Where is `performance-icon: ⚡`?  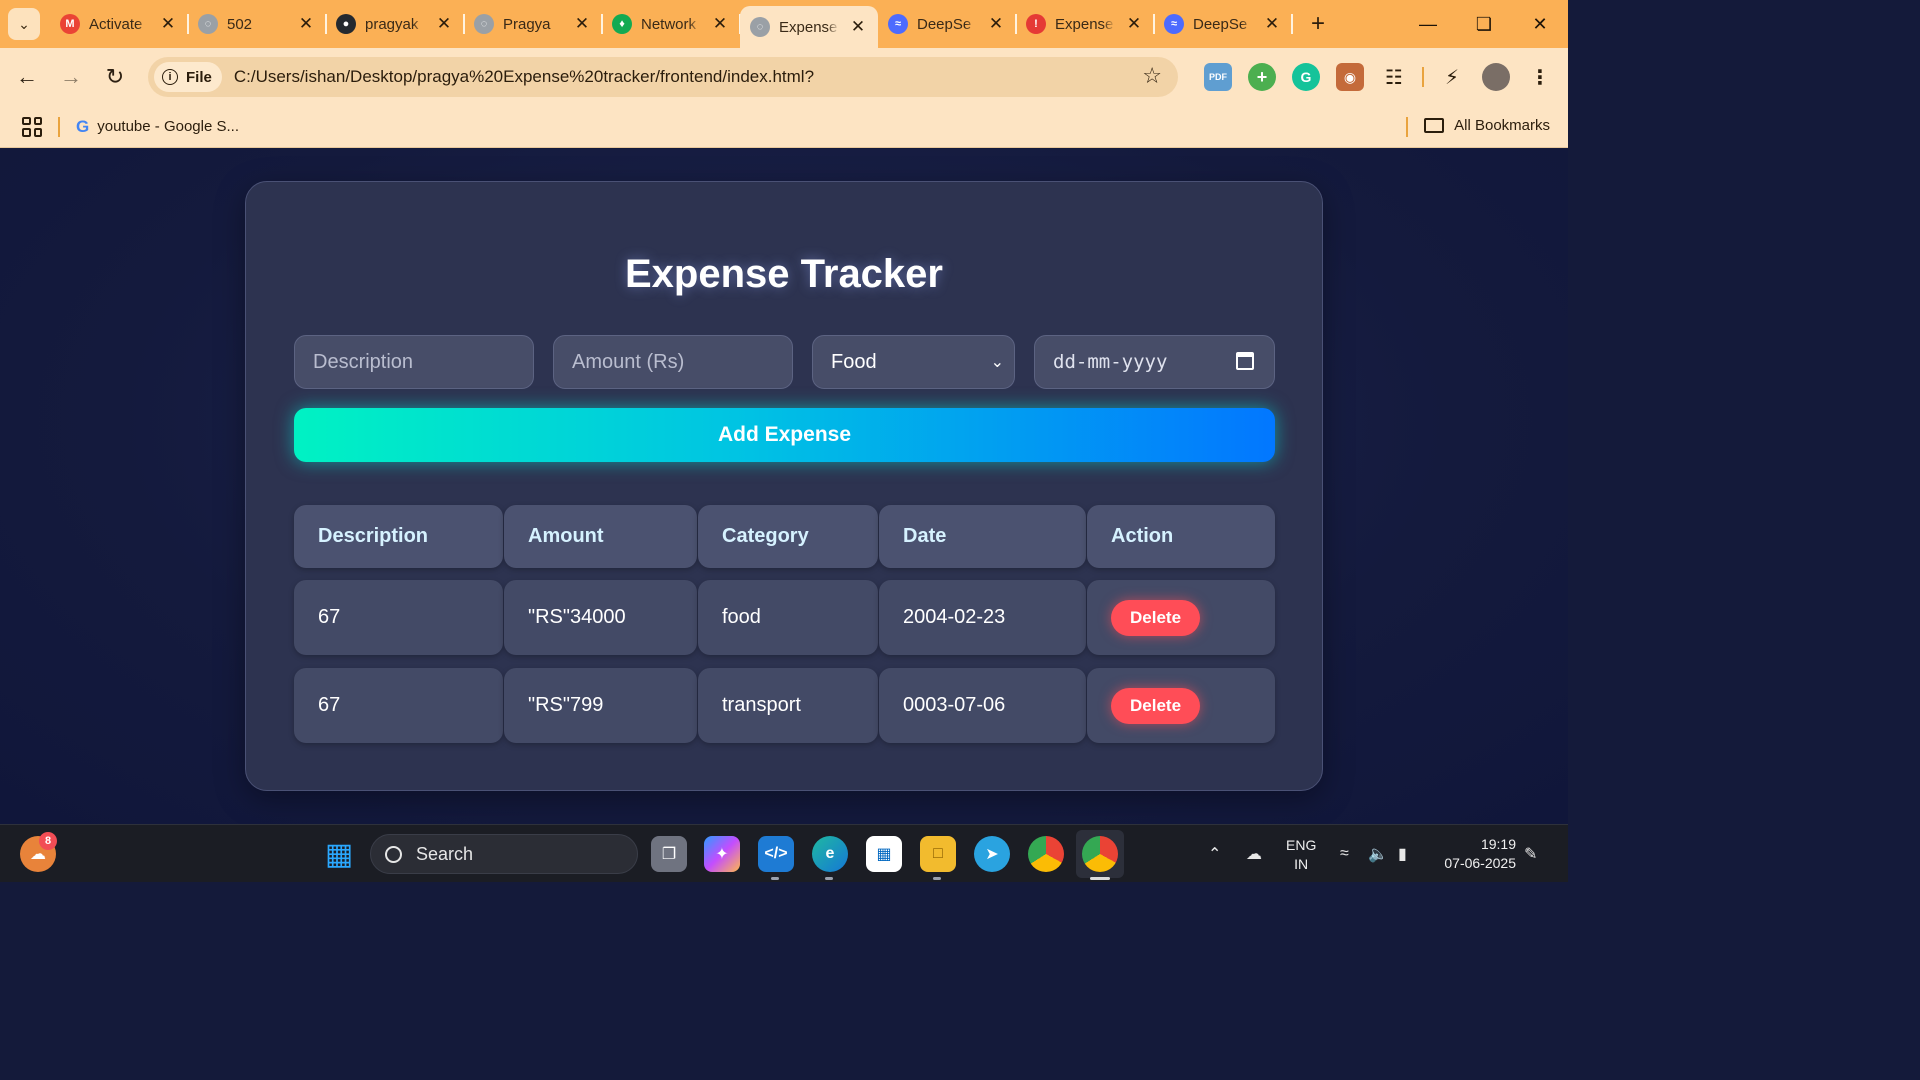 performance-icon: ⚡ is located at coordinates (1452, 77).